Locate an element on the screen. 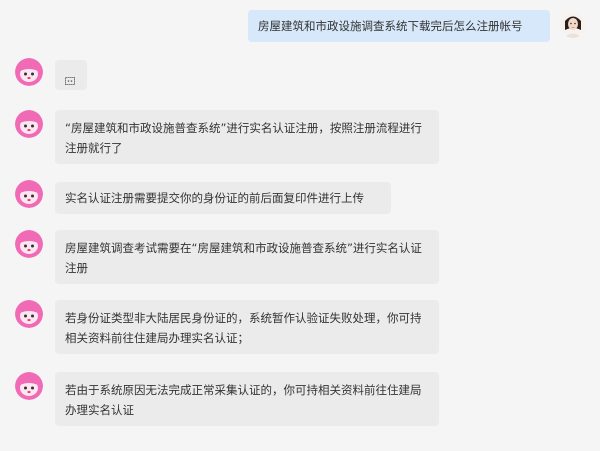 This screenshot has height=451, width=600. bot-message-bubble: 若由于系统原因无法完成正常采集认证的，你可持相关资料前往住建局办理实名认证 is located at coordinates (247, 399).